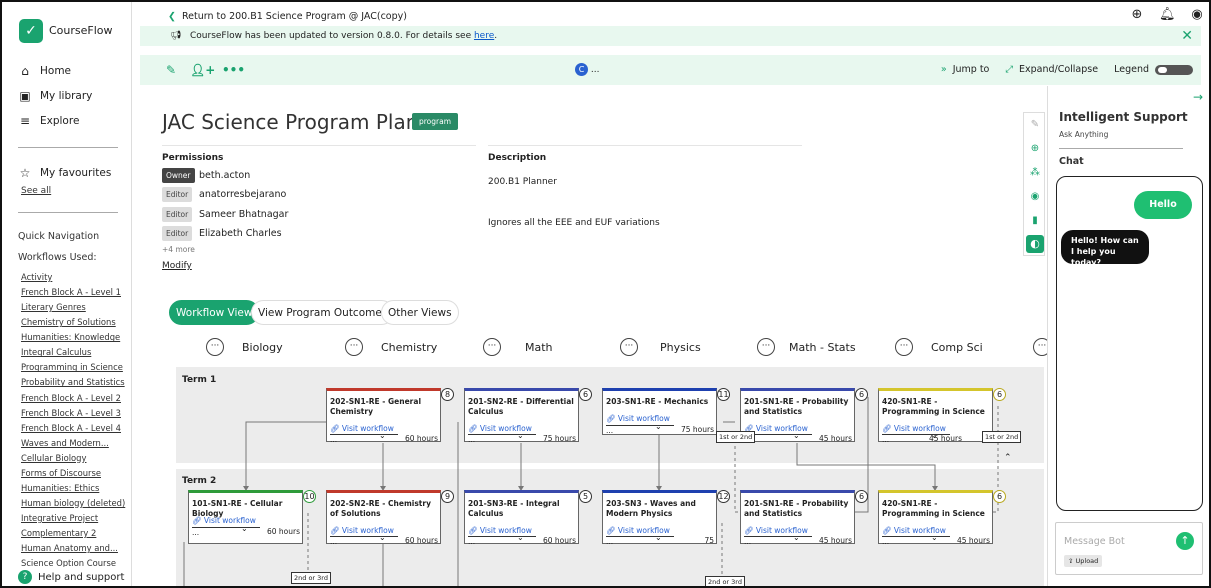 The height and width of the screenshot is (588, 1211). I want to click on outcome-count-badge: 5, so click(585, 496).